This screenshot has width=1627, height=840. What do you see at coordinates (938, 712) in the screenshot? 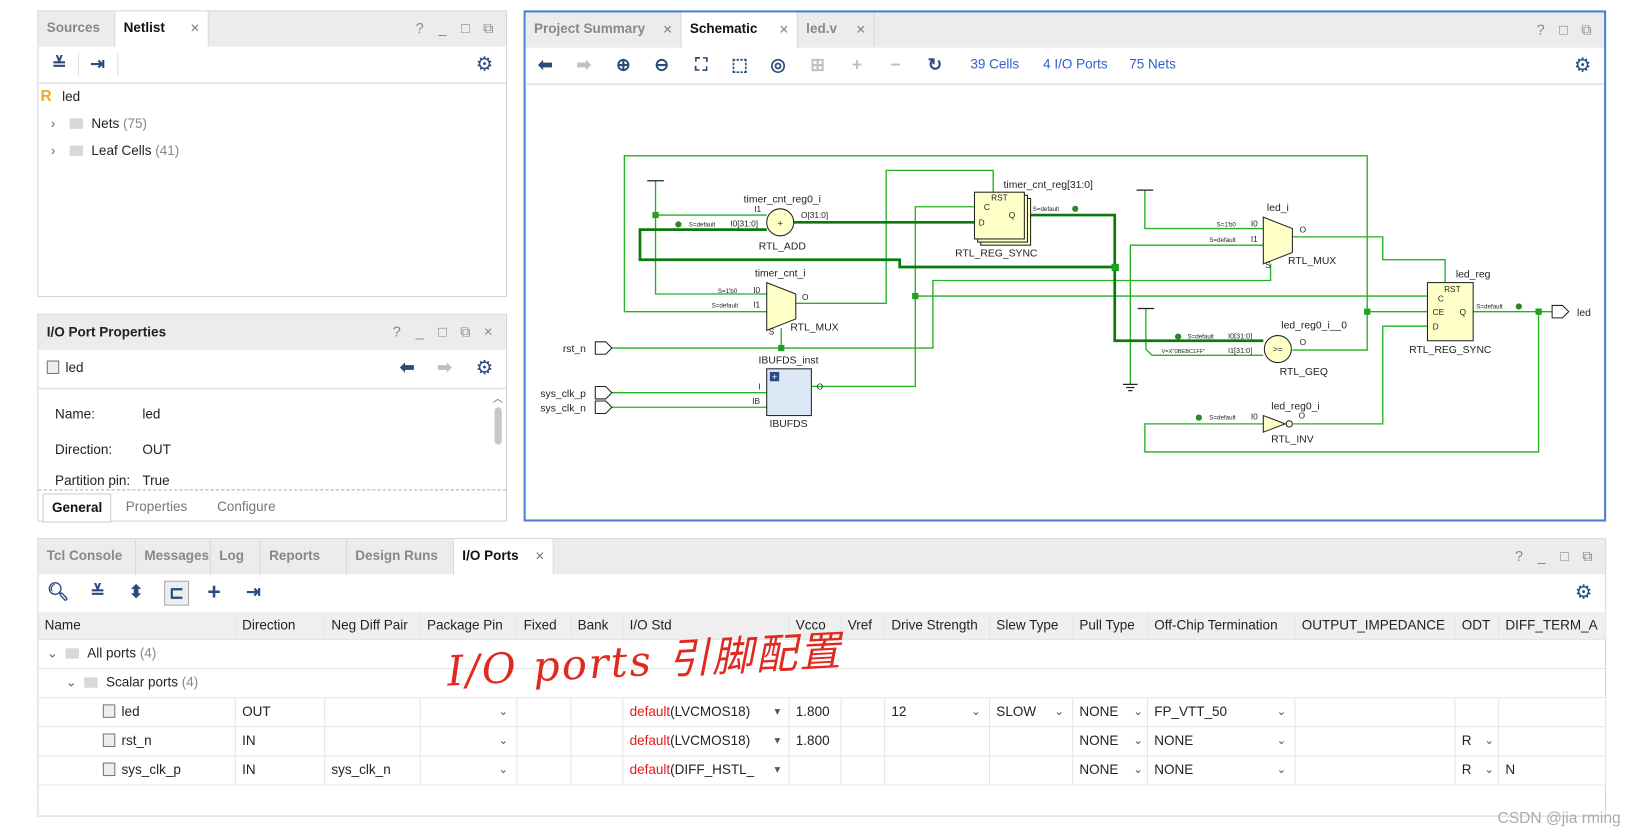
I see `cell-drive: 12 ⌄` at bounding box center [938, 712].